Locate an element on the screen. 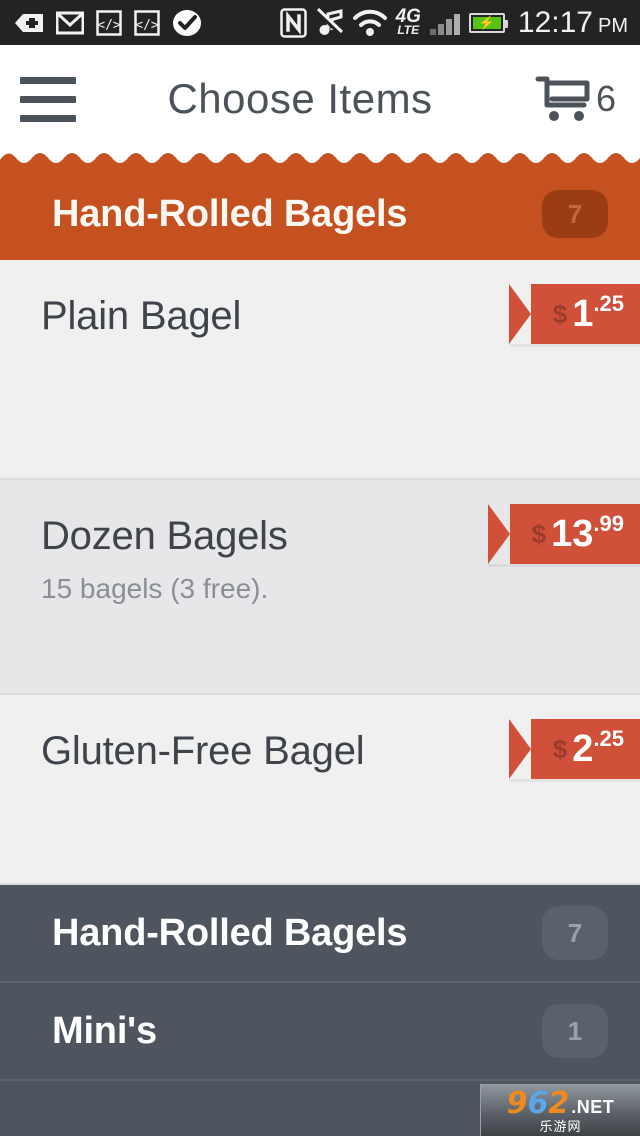 Image resolution: width=640 pixels, height=1136 pixels. site-watermark: 9 6 2 .NET 乐游网 is located at coordinates (560, 1110).